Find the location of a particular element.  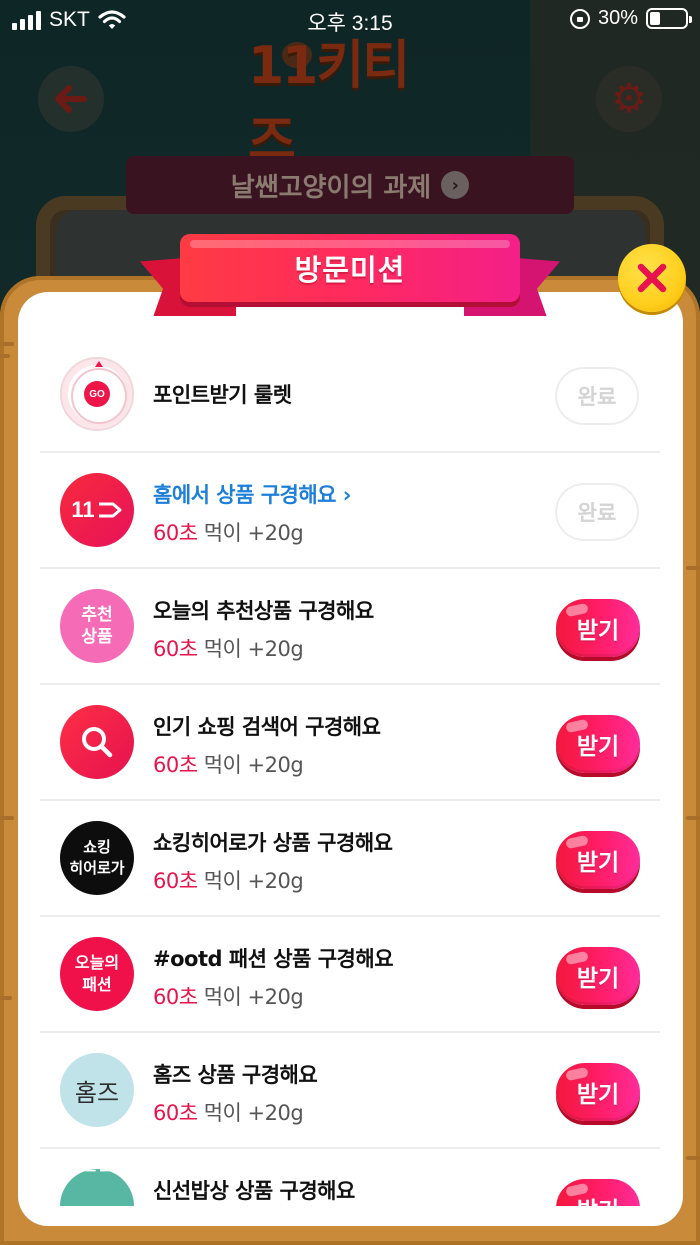

ribbon-banner: 방문미션 is located at coordinates (350, 268).